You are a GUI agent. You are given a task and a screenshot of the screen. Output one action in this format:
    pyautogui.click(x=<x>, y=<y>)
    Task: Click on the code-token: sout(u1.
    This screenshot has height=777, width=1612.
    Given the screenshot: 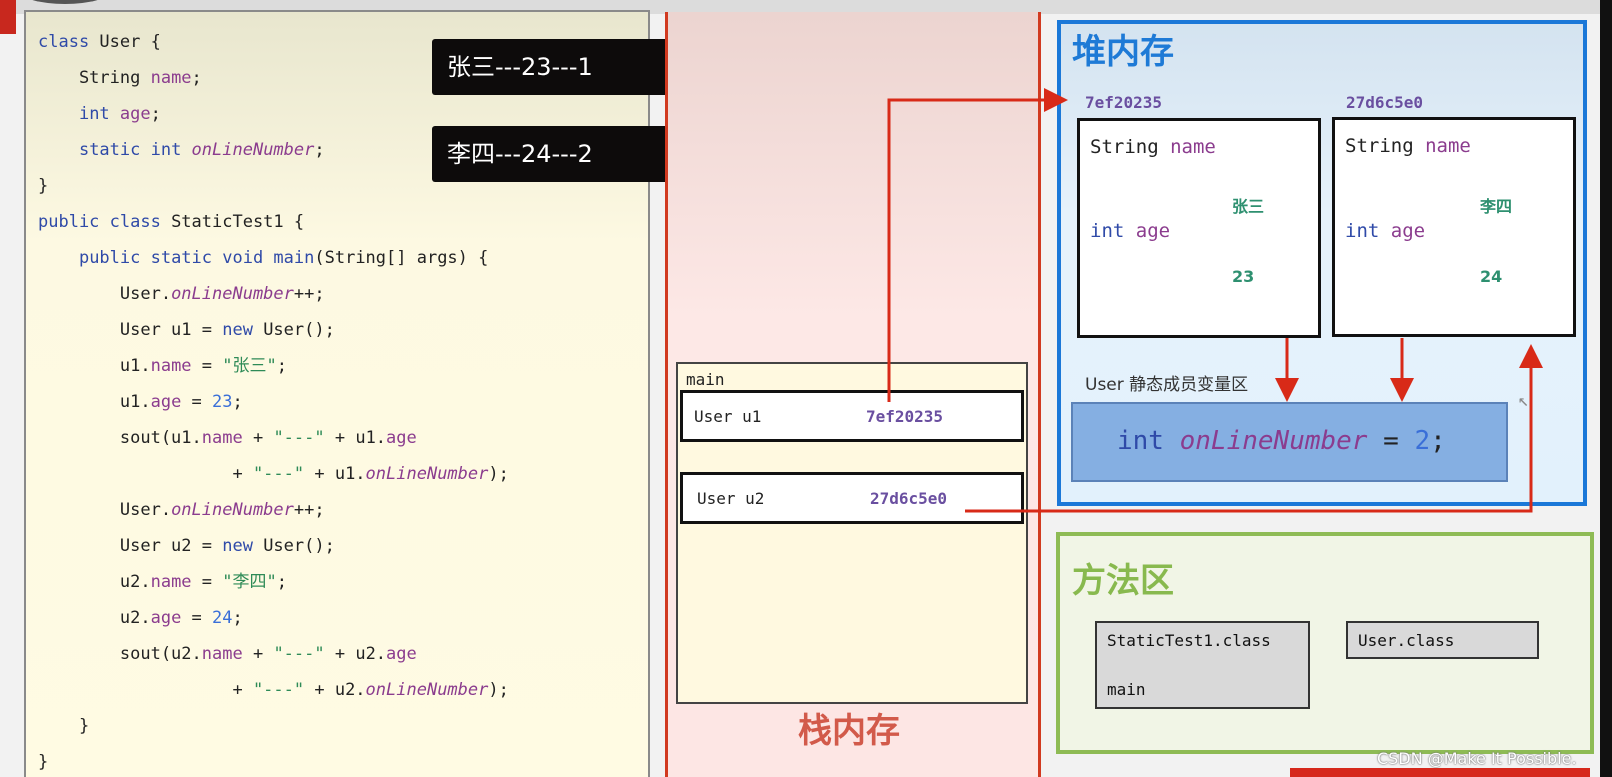 What is the action you would take?
    pyautogui.click(x=120, y=438)
    